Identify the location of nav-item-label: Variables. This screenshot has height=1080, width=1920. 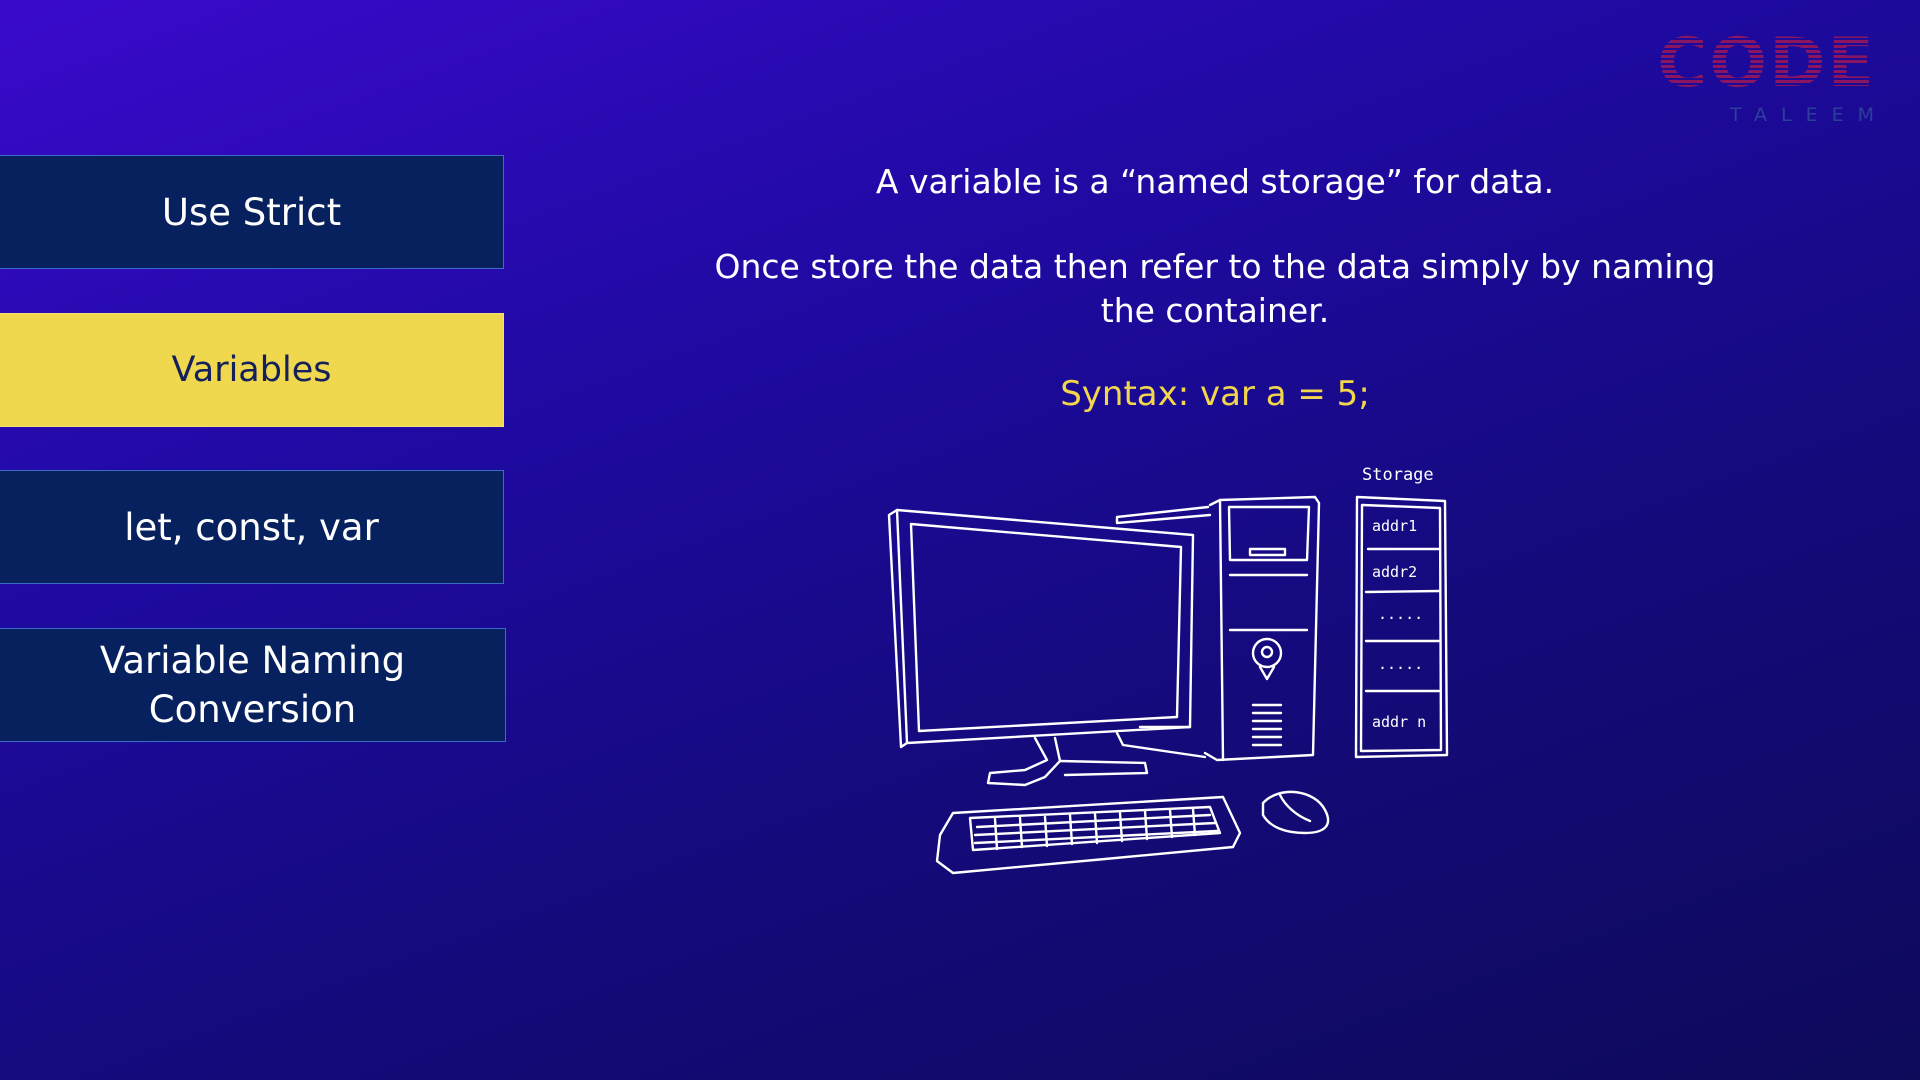
(251, 369).